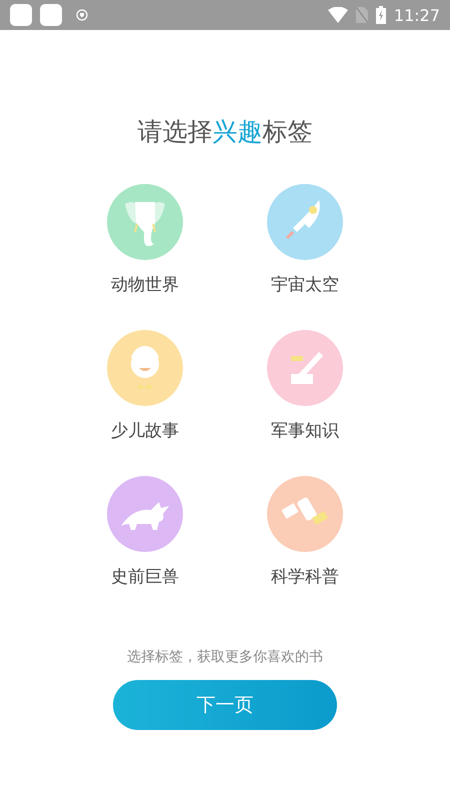 The height and width of the screenshot is (800, 450). What do you see at coordinates (145, 240) in the screenshot?
I see `topic-option: 动物世界` at bounding box center [145, 240].